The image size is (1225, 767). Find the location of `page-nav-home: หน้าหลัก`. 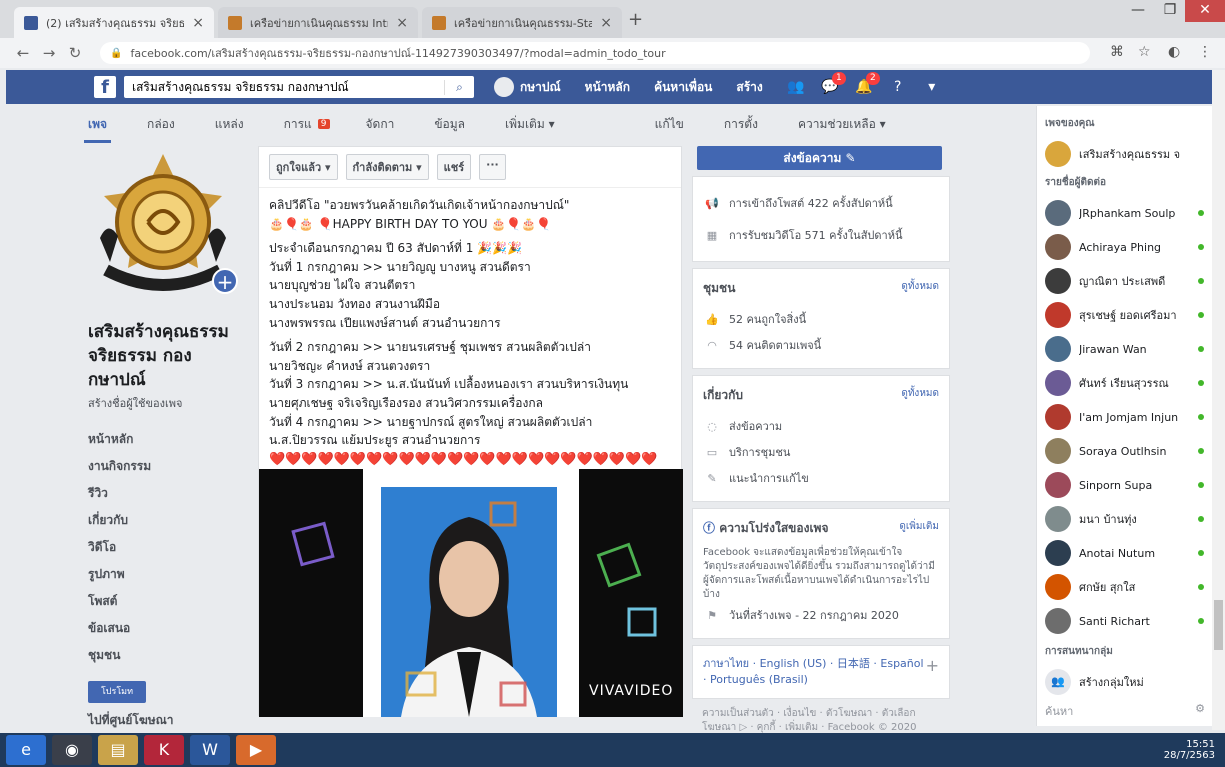

page-nav-home: หน้าหลัก is located at coordinates (168, 439).